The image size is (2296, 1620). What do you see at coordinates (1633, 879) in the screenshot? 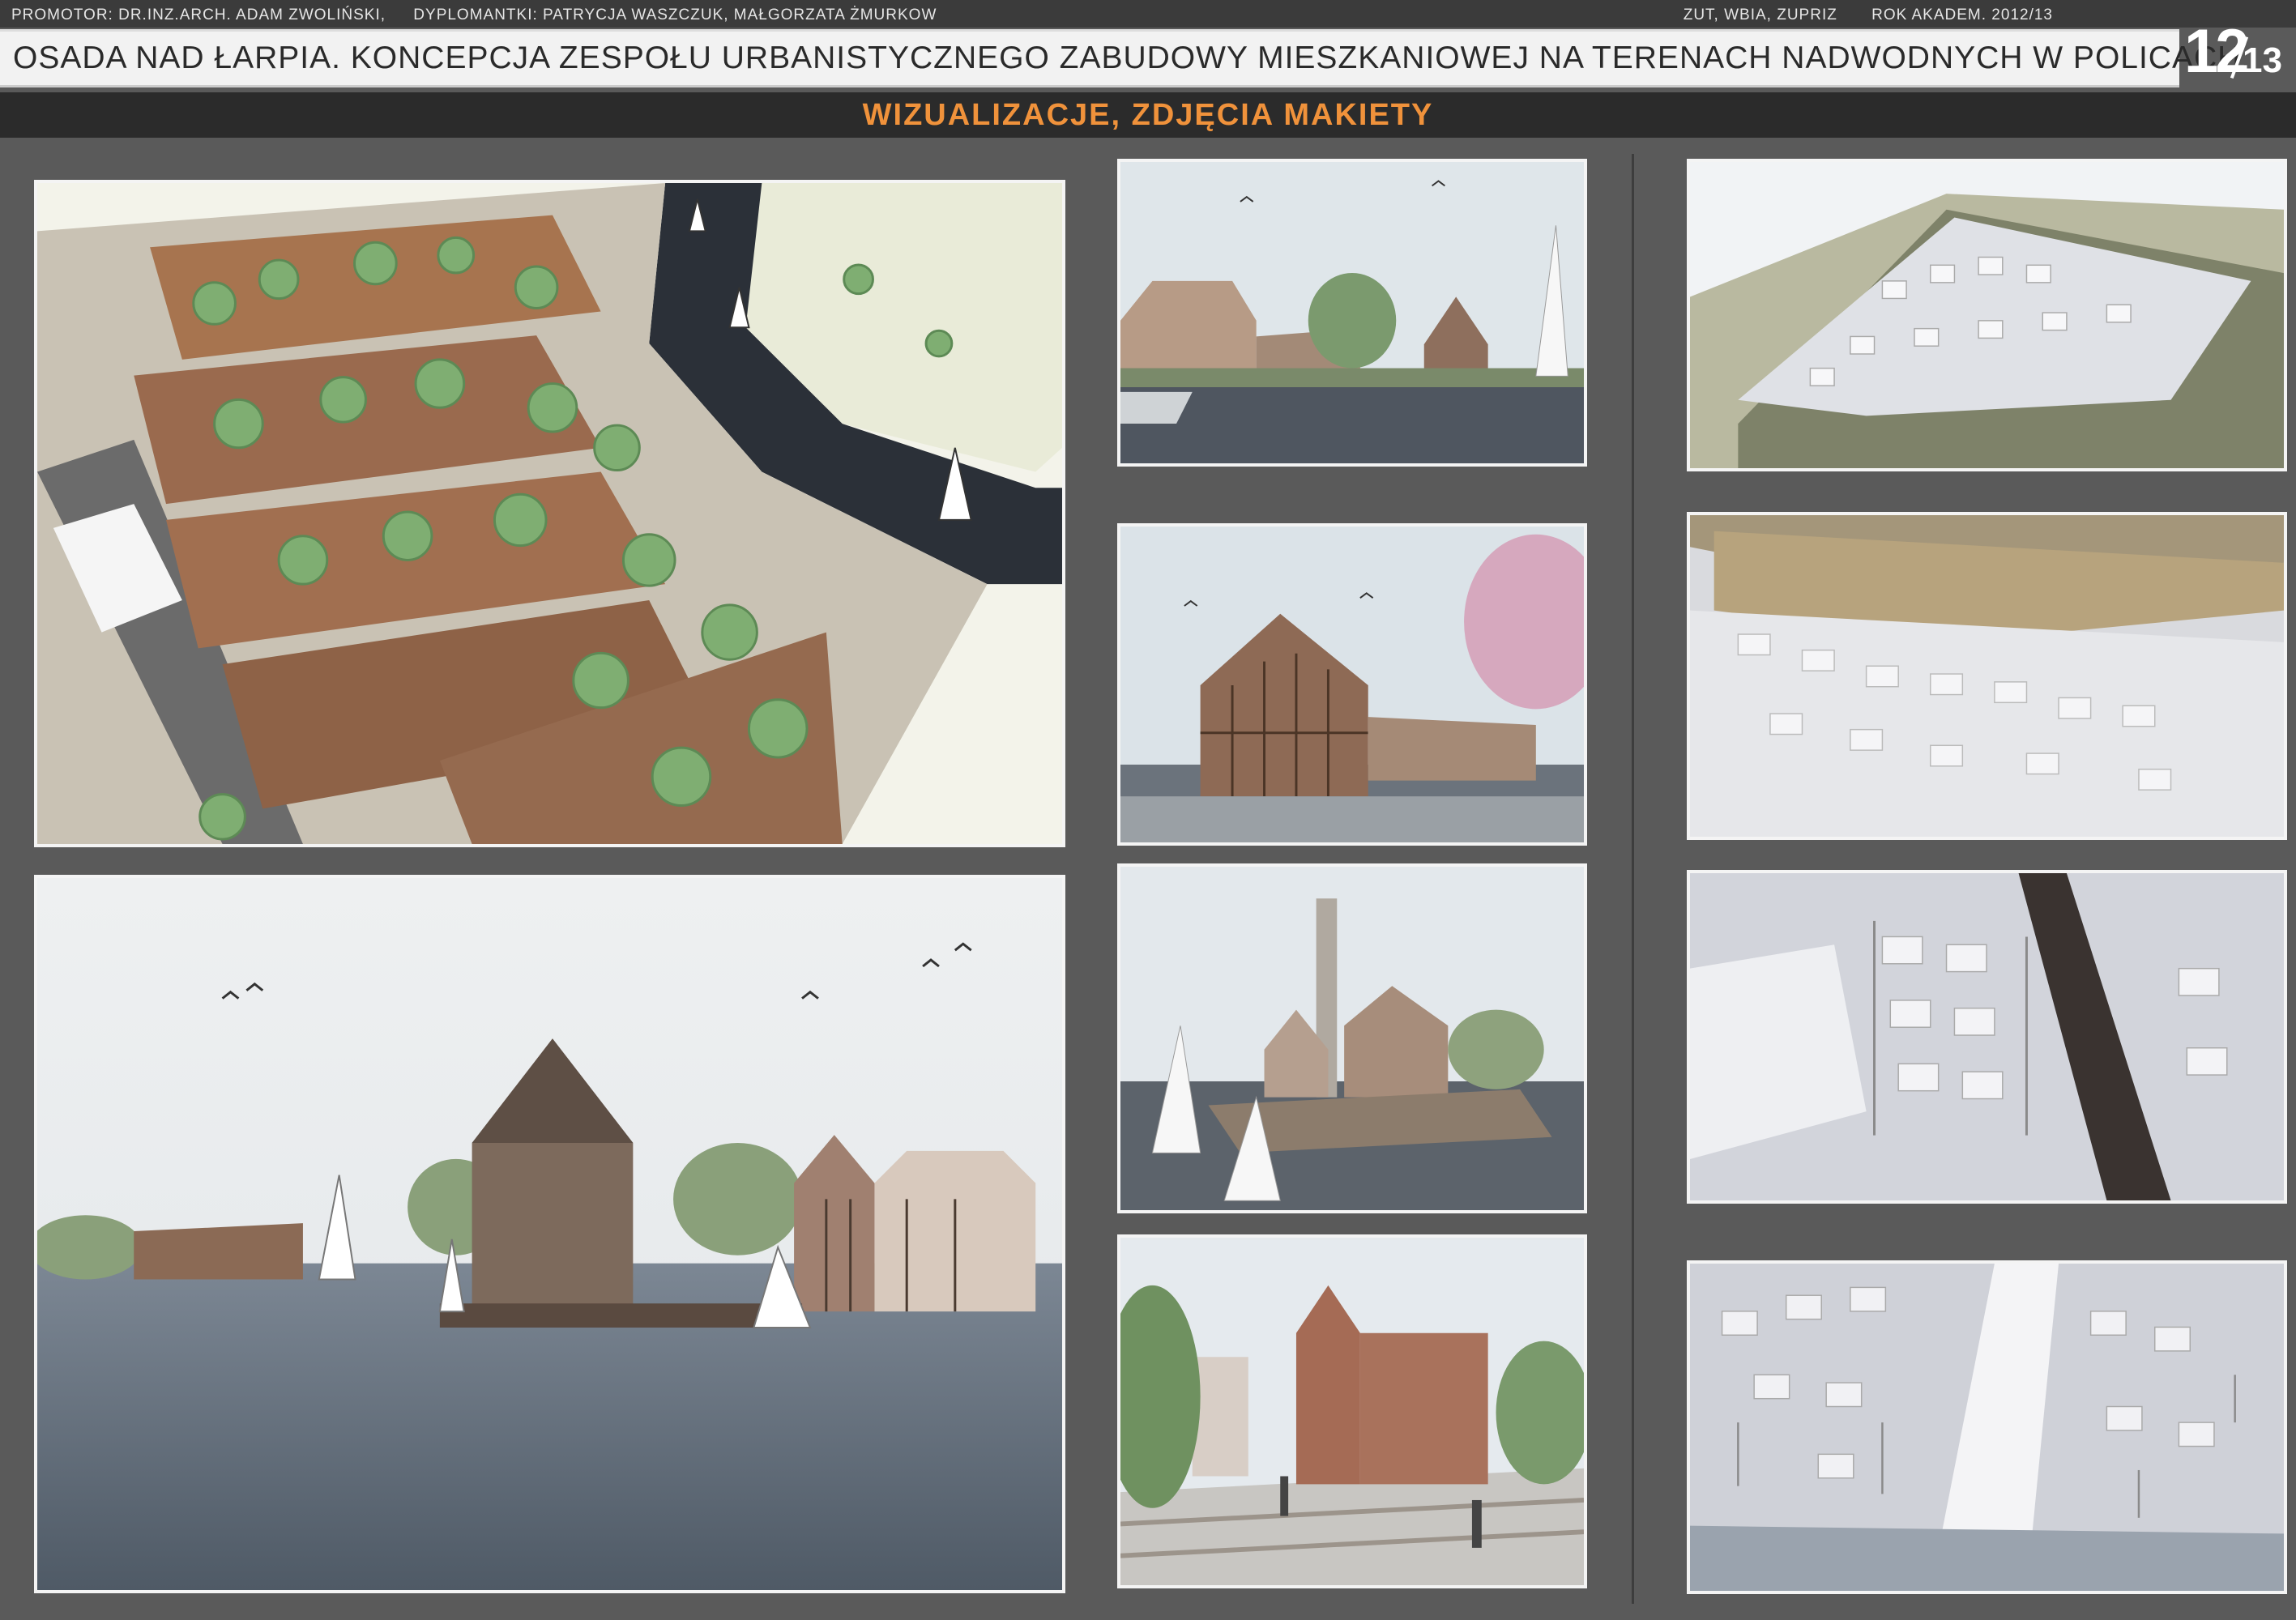
I see `column-divider` at bounding box center [1633, 879].